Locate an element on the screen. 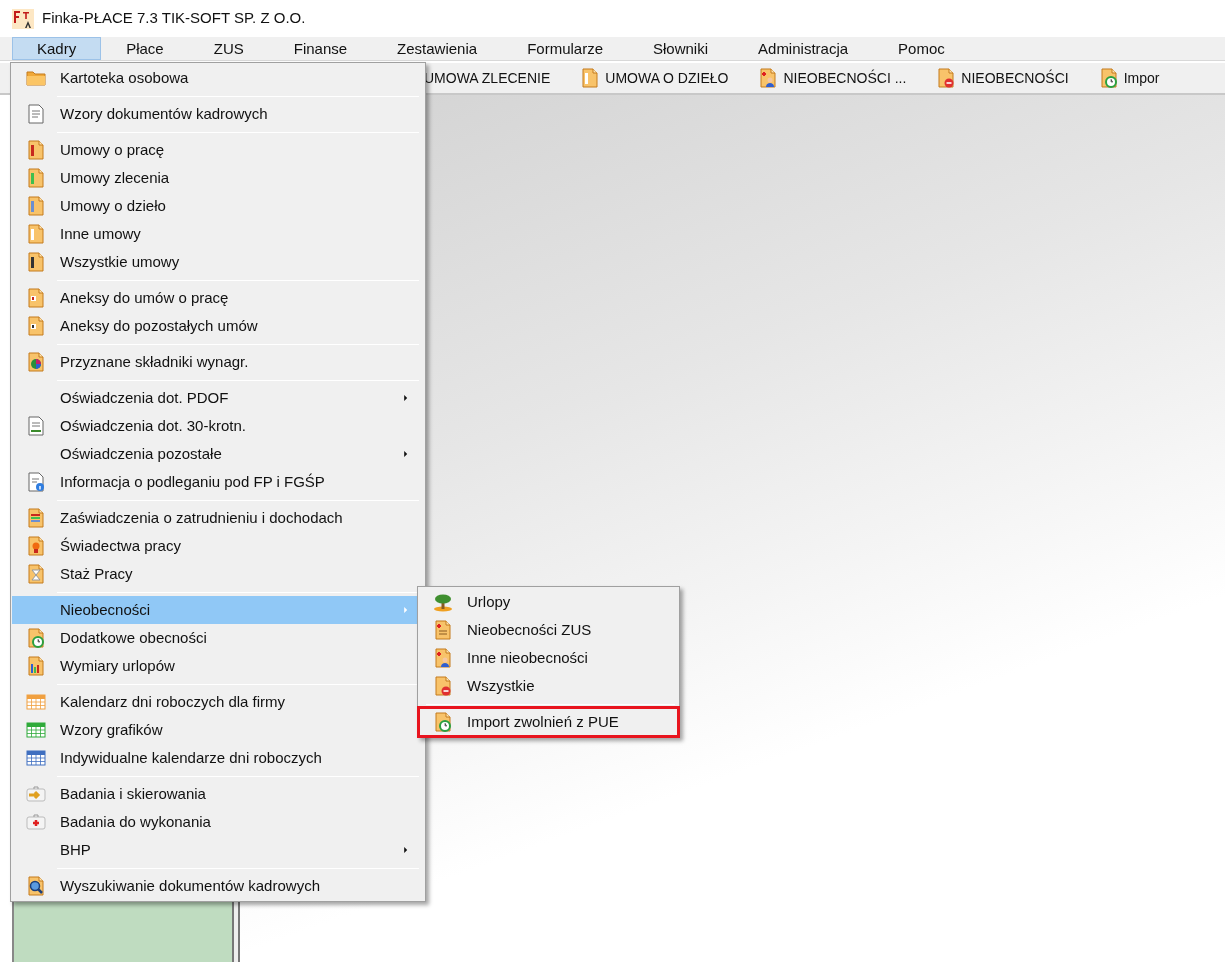 This screenshot has height=962, width=1225. menu-item: Badania i skierowania is located at coordinates (218, 794).